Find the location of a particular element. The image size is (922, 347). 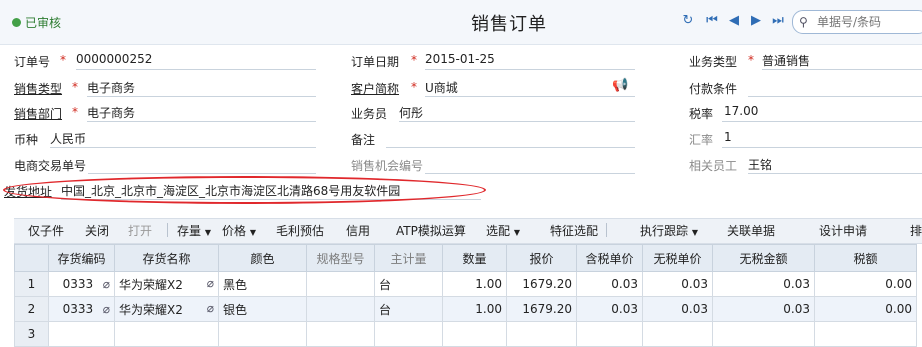

column-header: 颜色 is located at coordinates (262, 258).